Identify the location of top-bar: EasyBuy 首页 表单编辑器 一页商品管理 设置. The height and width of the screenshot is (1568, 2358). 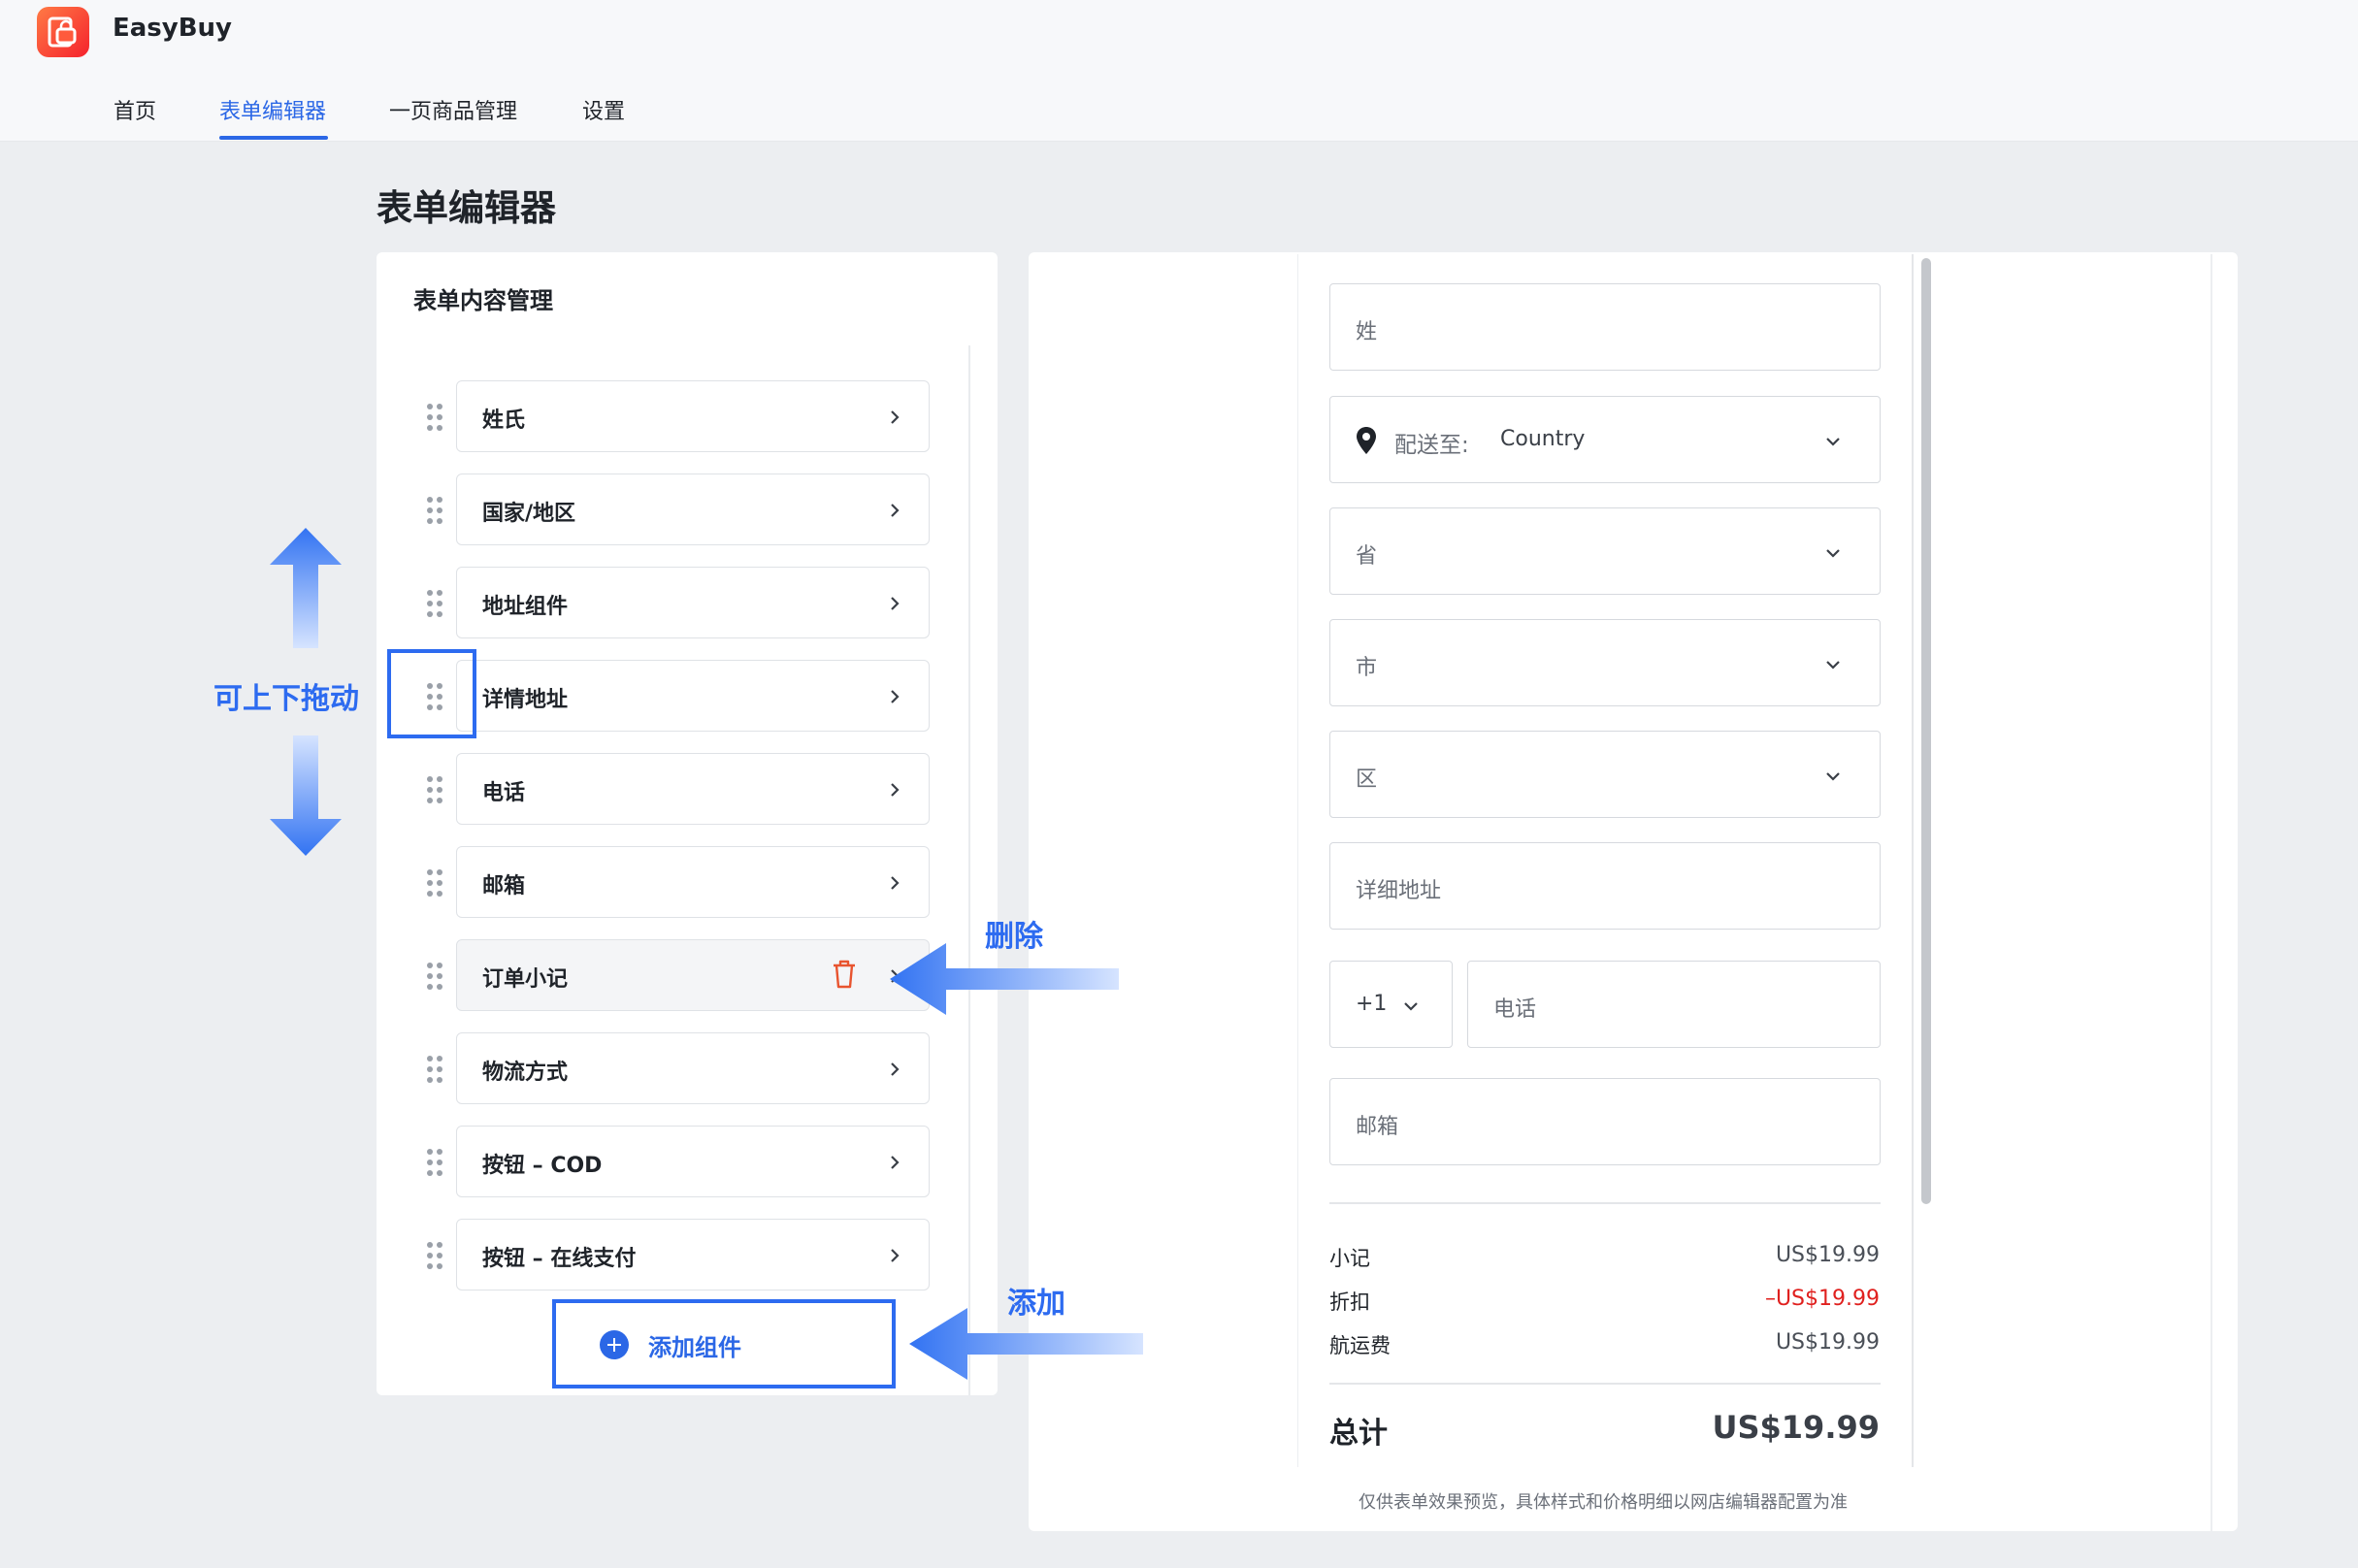
(1179, 71).